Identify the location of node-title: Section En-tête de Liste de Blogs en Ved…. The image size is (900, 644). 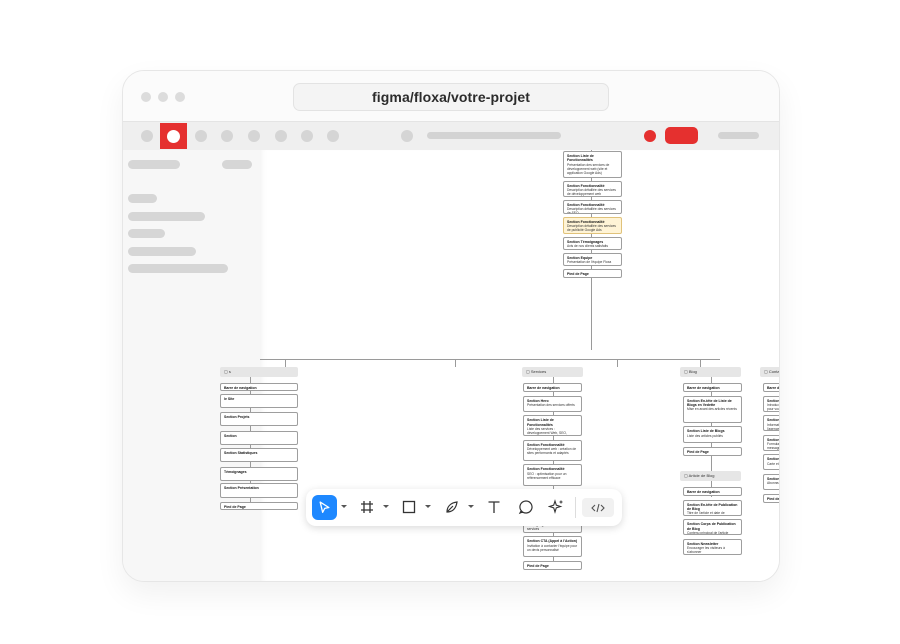
(709, 402).